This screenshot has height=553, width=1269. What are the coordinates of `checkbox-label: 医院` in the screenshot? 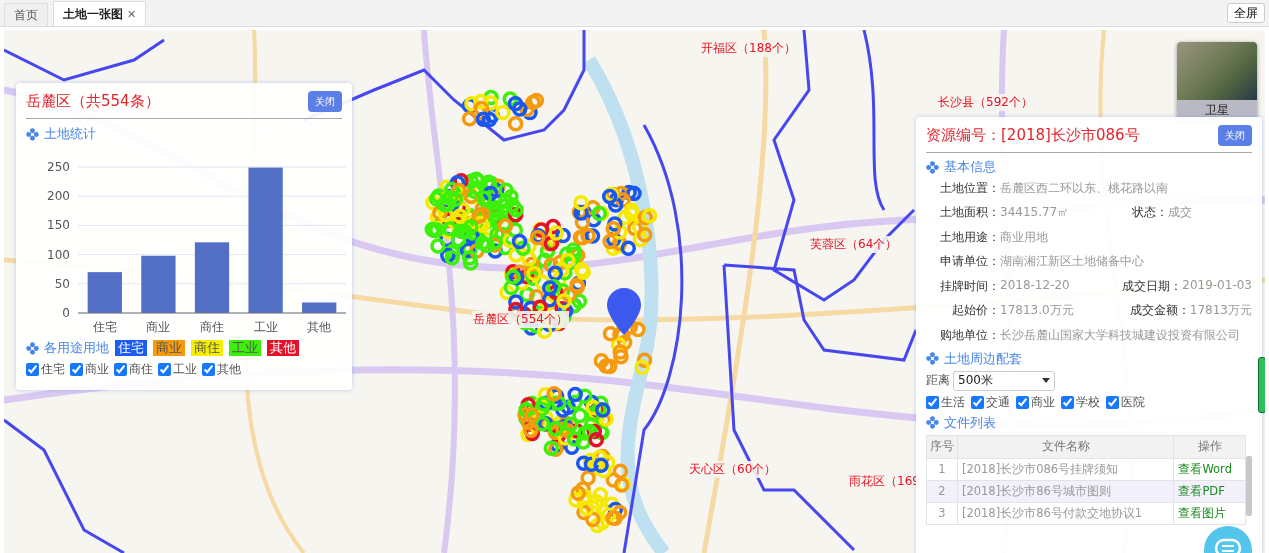 It's located at (1133, 402).